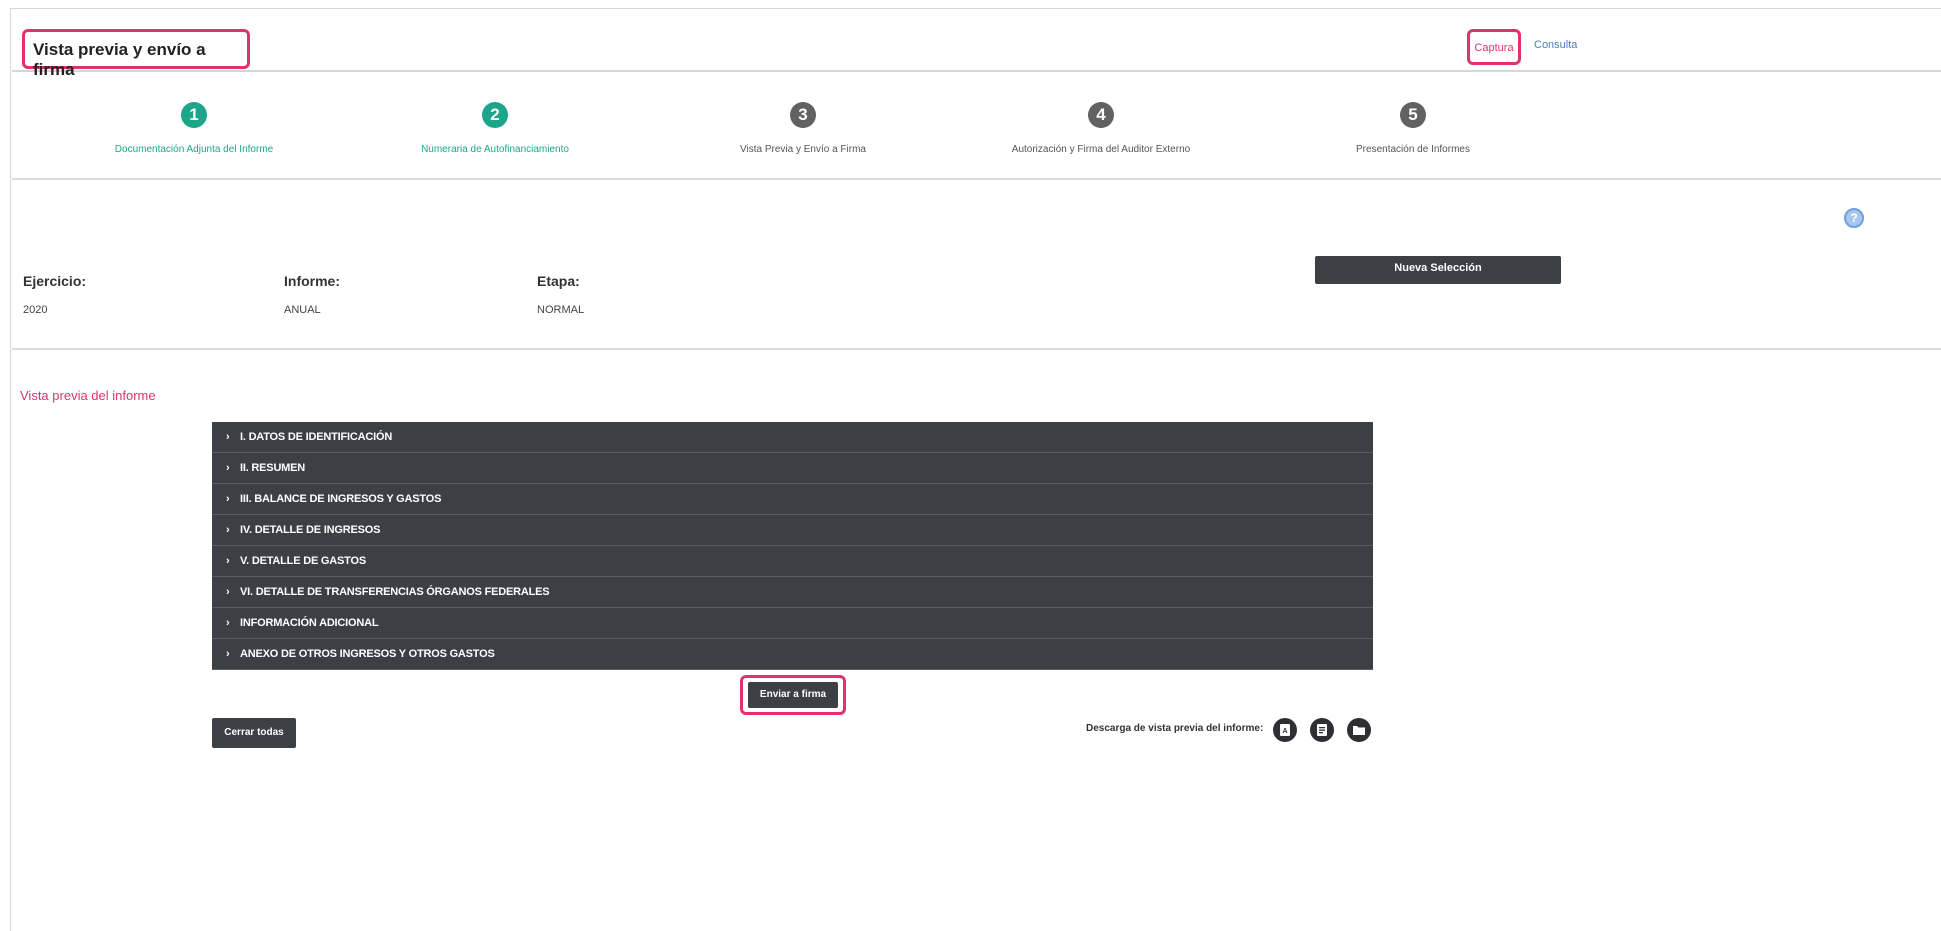  I want to click on preview-section-title: Vista previa del informe, so click(88, 395).